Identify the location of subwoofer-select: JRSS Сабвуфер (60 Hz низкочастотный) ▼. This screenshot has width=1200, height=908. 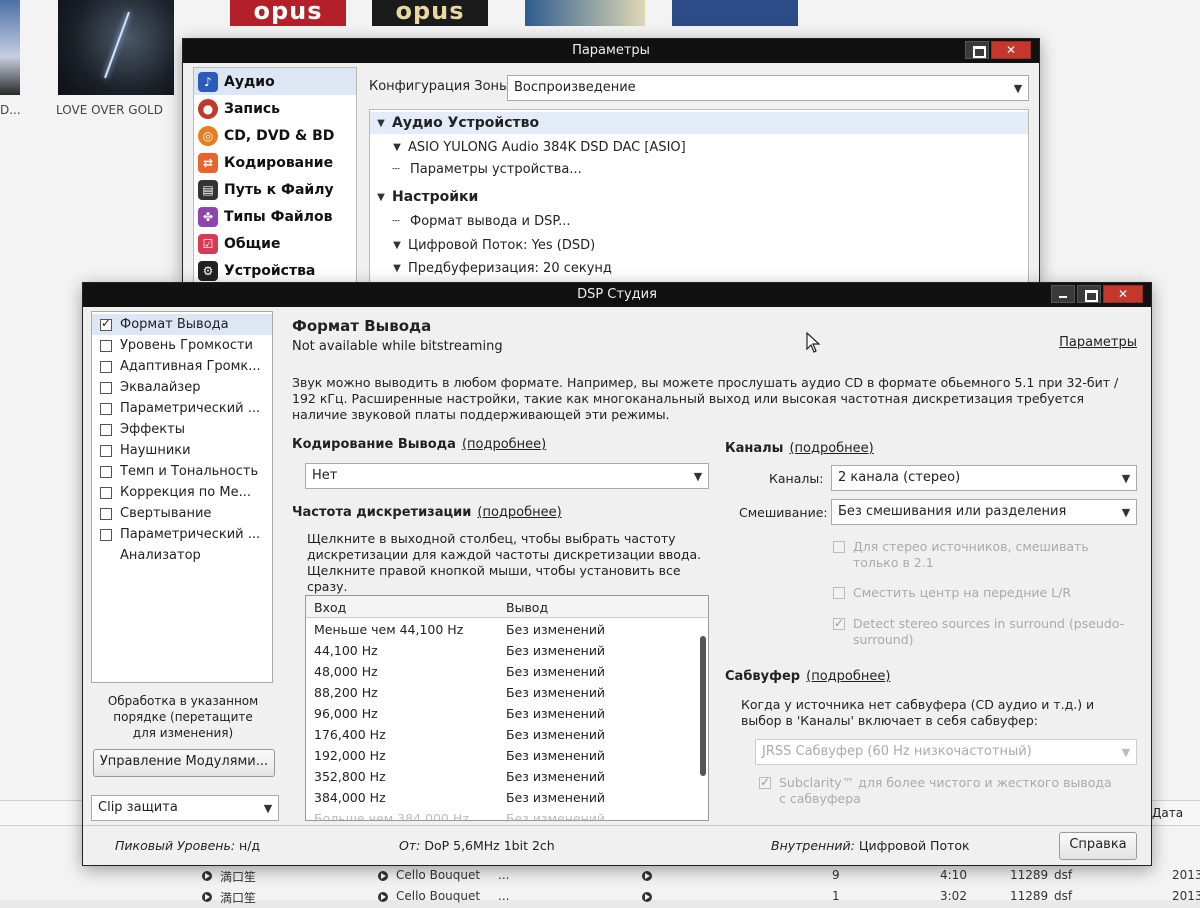
(946, 752).